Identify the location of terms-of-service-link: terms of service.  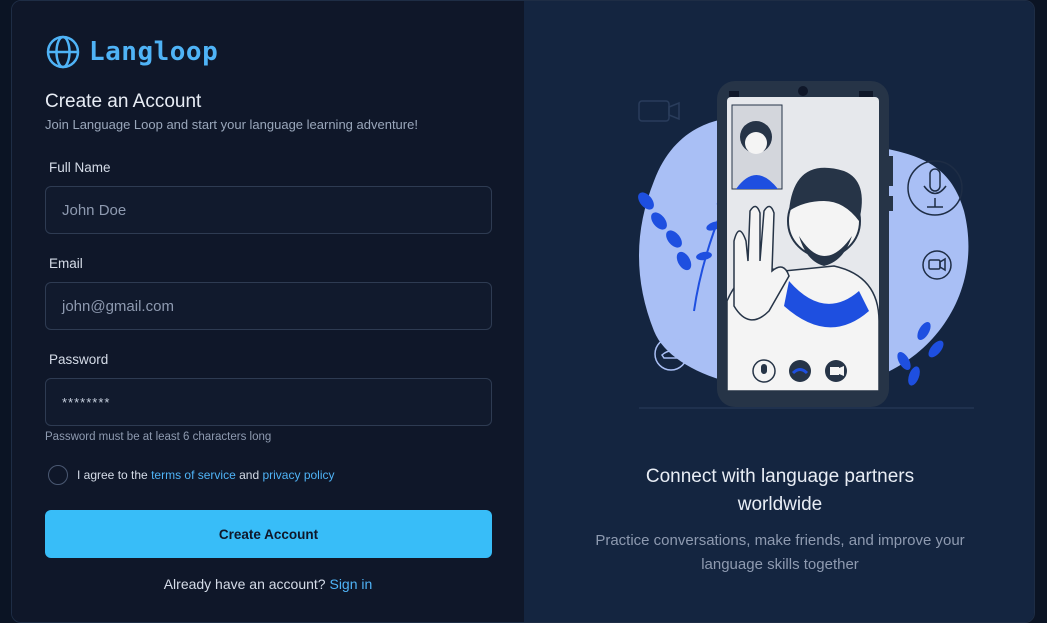
(193, 475).